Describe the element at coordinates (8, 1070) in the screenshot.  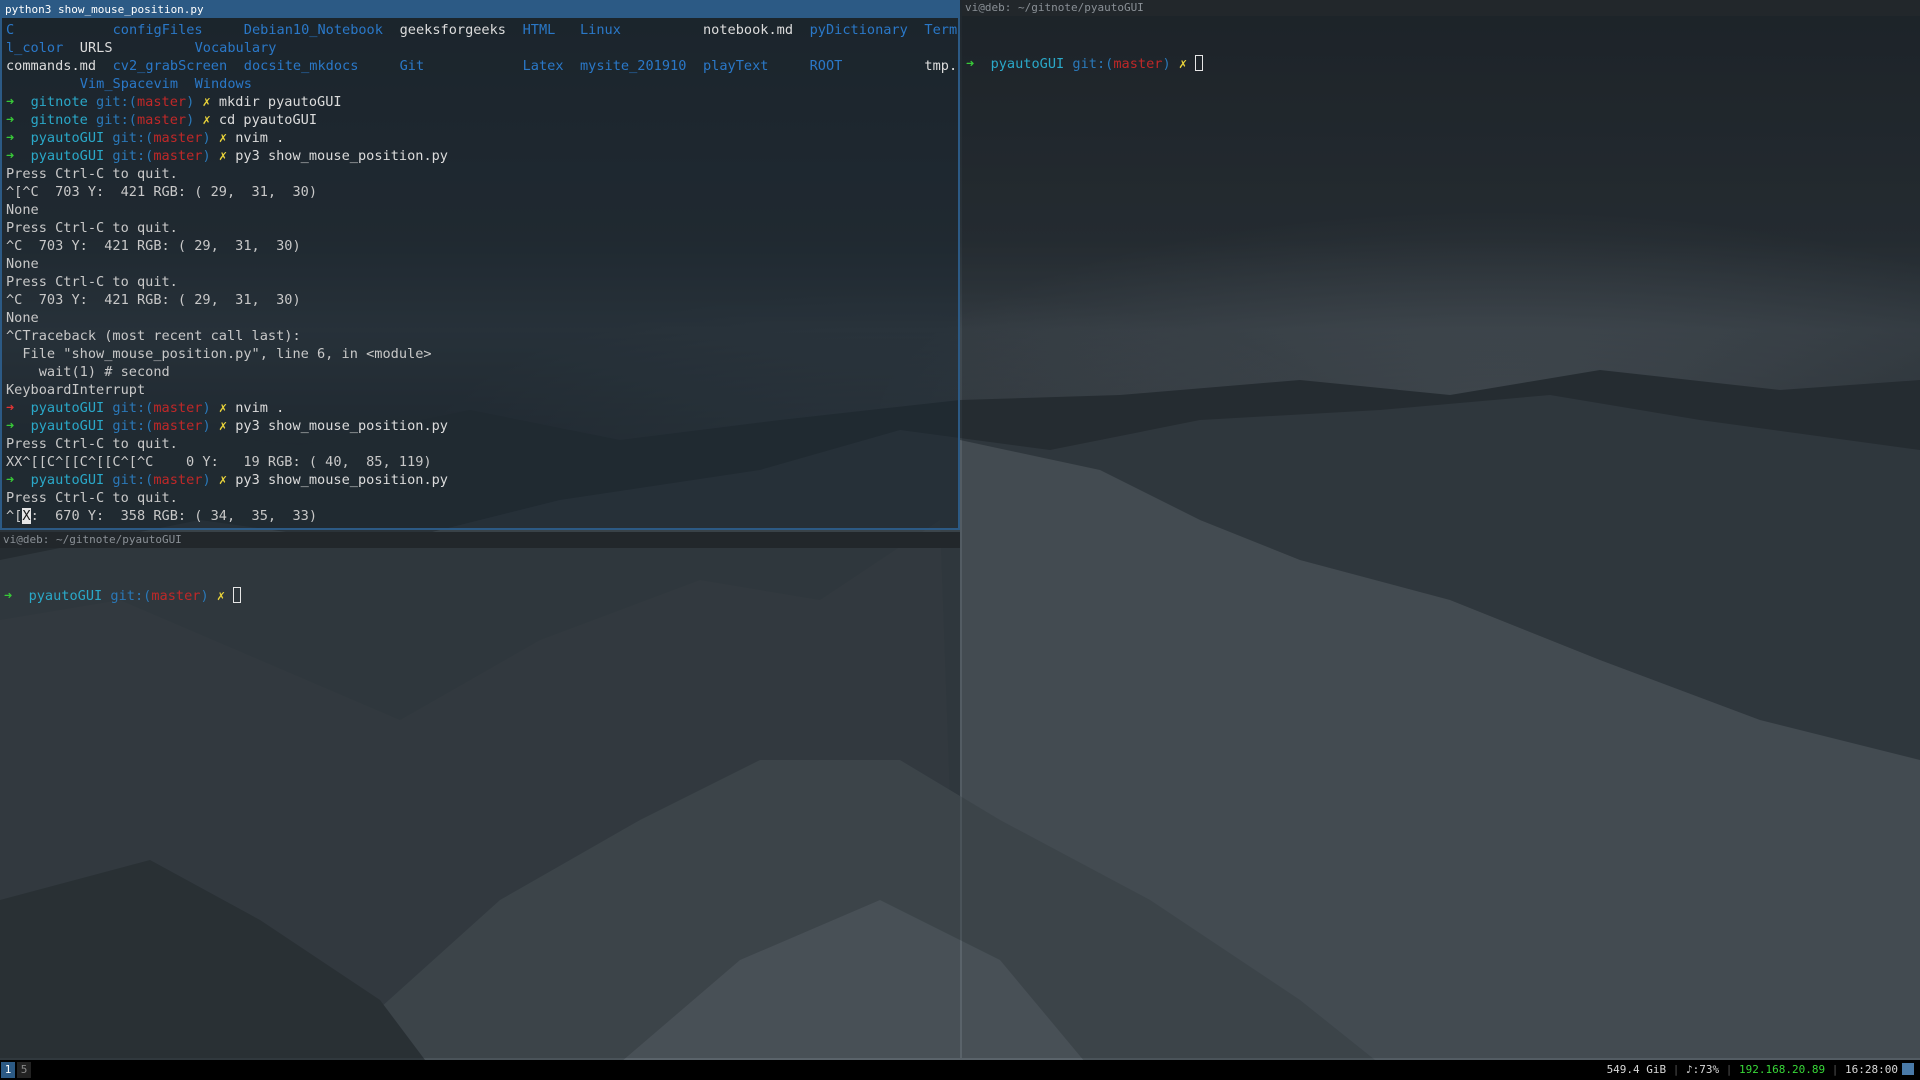
I see `workspace-button-1: 1` at that location.